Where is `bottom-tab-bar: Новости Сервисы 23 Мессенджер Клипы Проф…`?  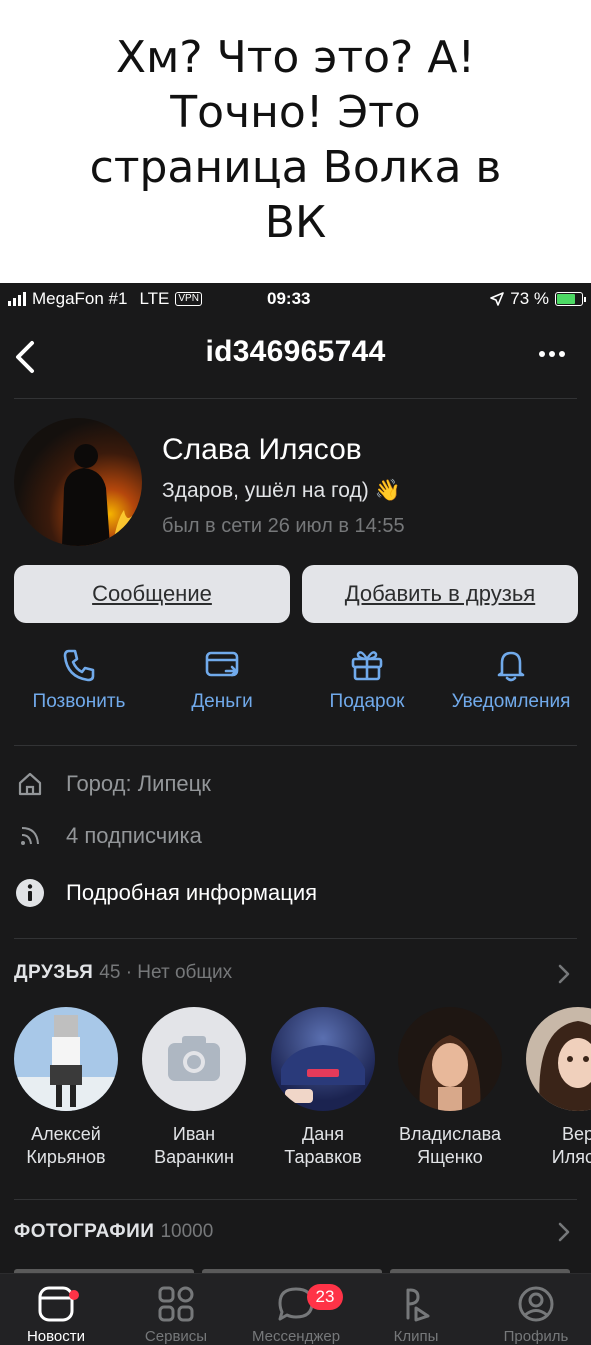
bottom-tab-bar: Новости Сервисы 23 Мессенджер Клипы Проф… is located at coordinates (295, 1309).